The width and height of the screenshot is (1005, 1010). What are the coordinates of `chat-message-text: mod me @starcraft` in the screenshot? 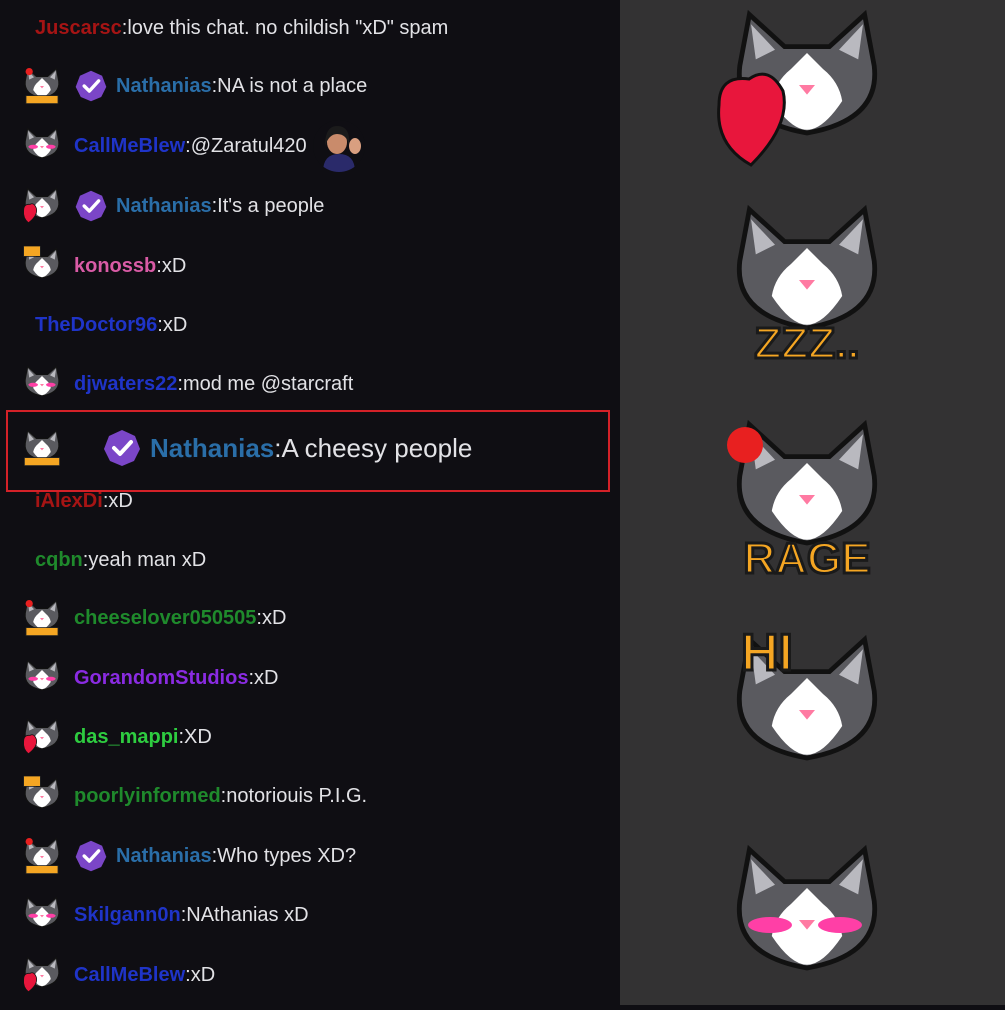 It's located at (268, 383).